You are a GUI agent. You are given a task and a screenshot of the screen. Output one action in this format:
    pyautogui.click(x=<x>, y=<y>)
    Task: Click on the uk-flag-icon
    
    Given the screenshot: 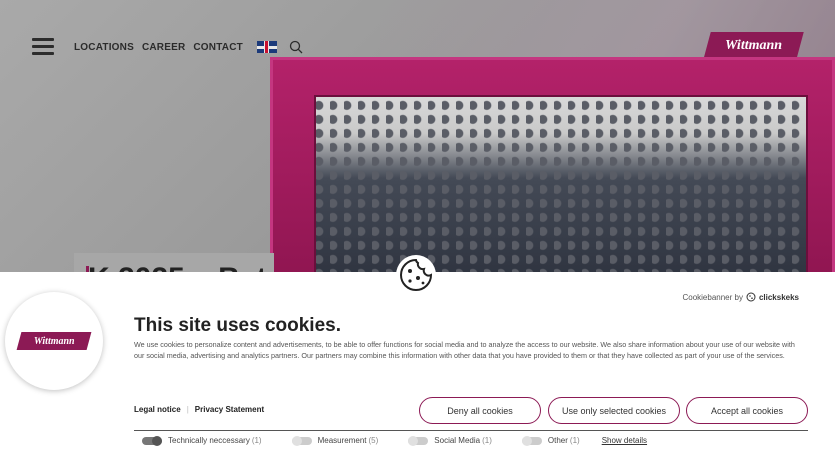 What is the action you would take?
    pyautogui.click(x=266, y=47)
    